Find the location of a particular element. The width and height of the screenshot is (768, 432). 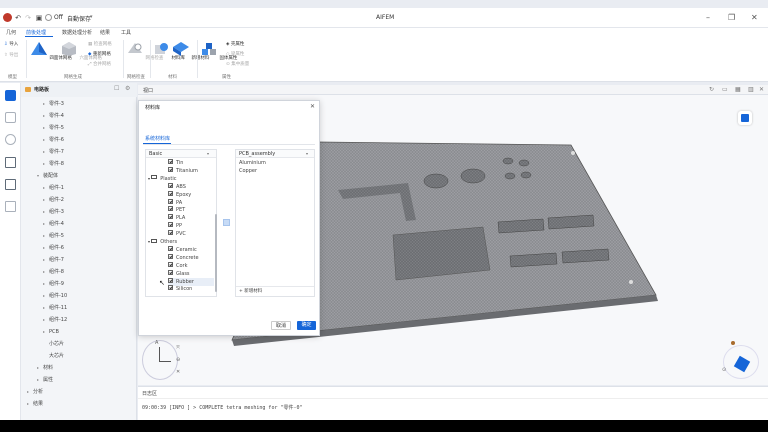

tree-assembly-node: ▾ 装配体 is located at coordinates (47, 176).